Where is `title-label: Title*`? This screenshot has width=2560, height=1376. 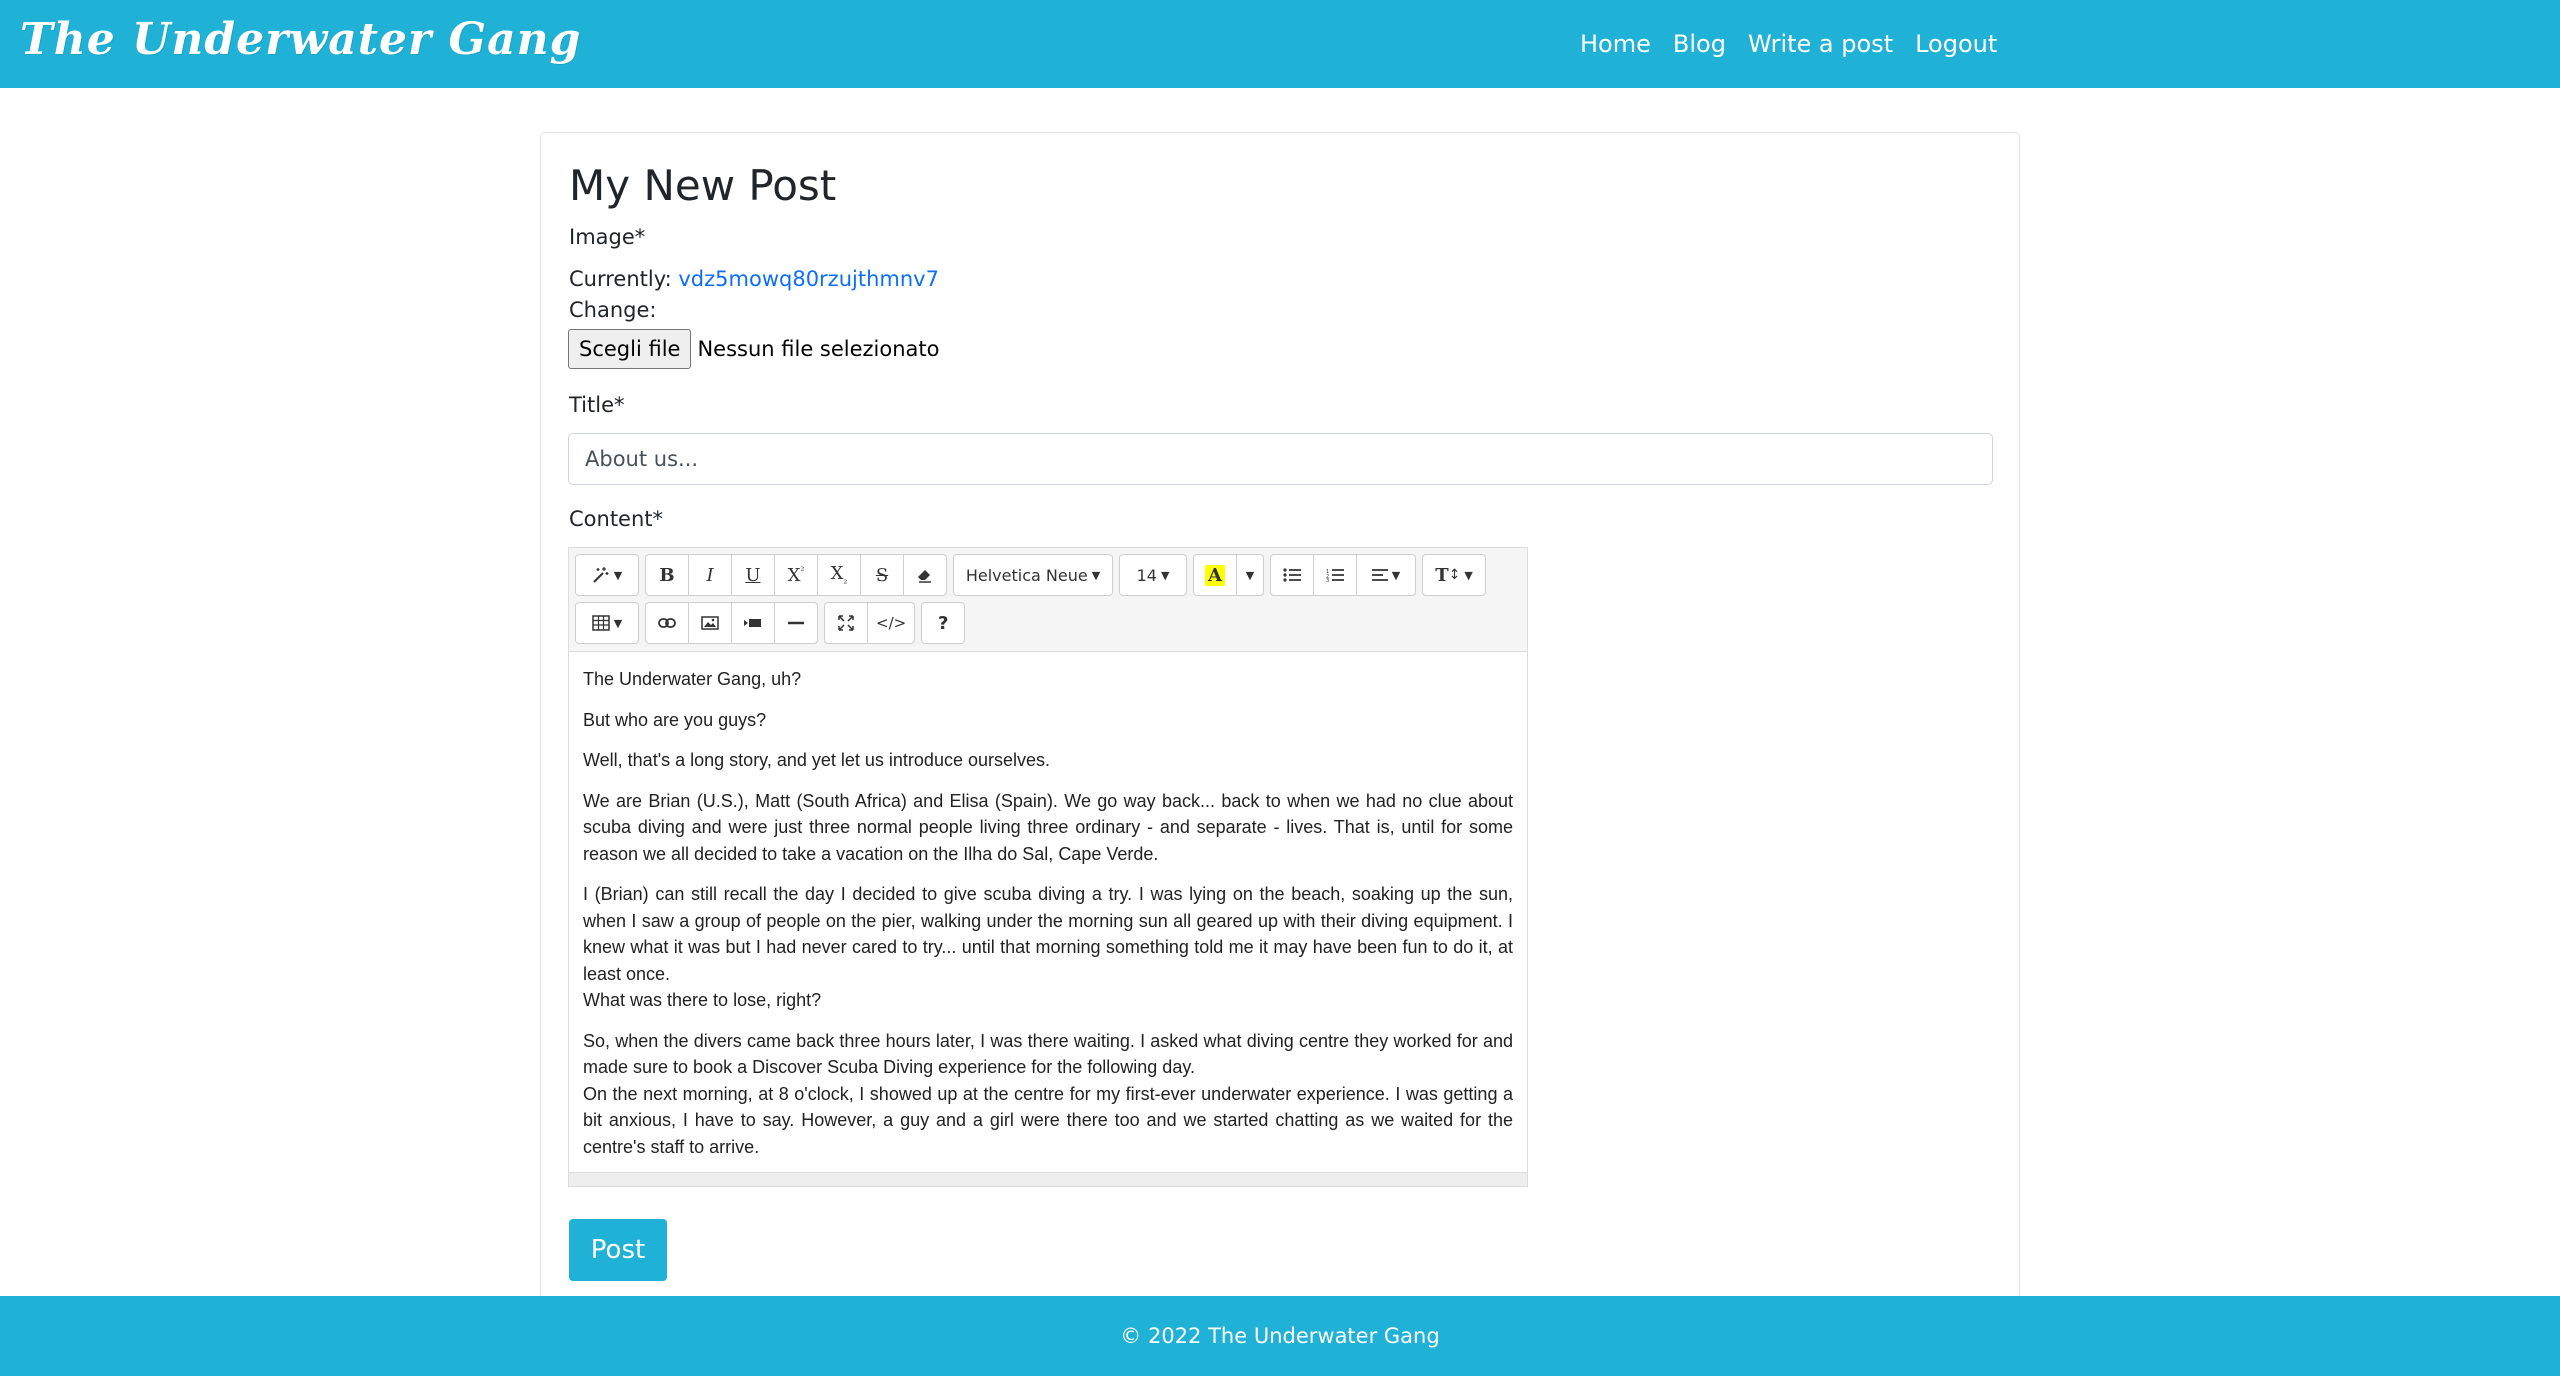 title-label: Title* is located at coordinates (597, 405).